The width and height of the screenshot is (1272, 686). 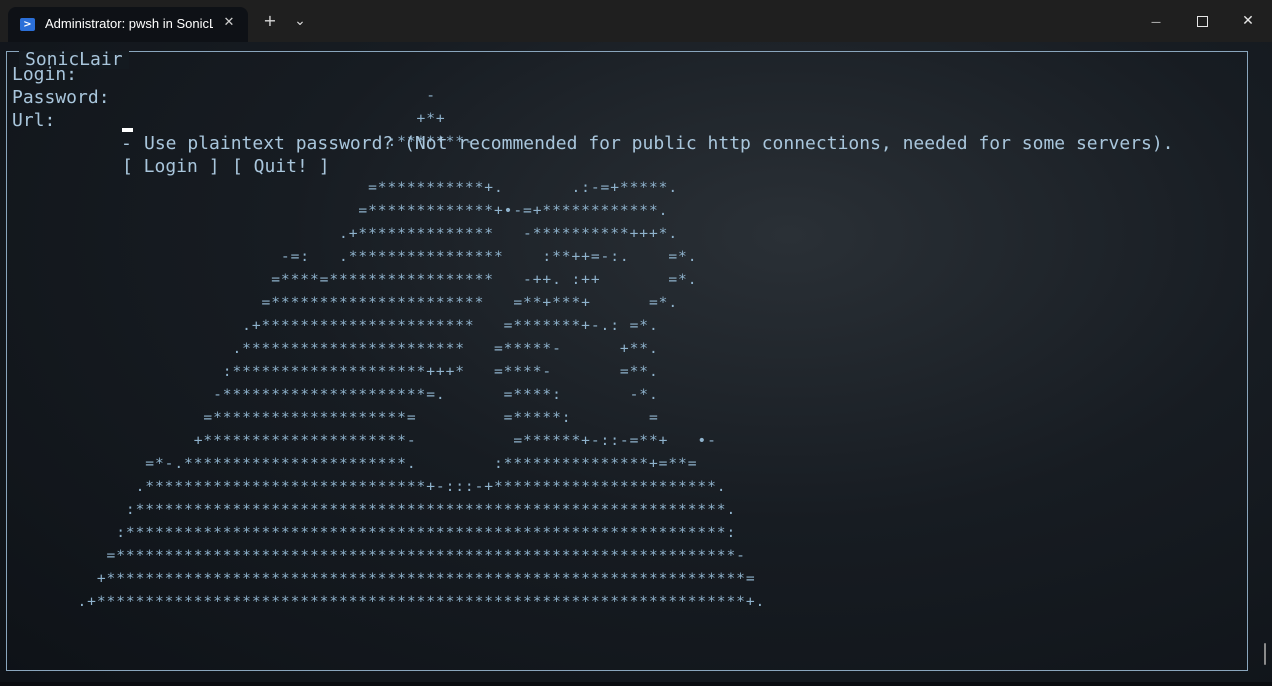 I want to click on new-tab-button: +, so click(x=270, y=21).